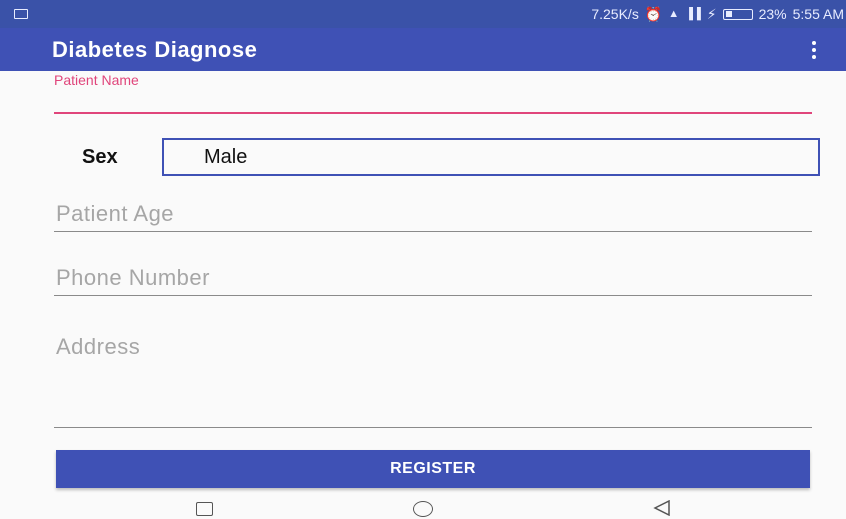  What do you see at coordinates (693, 14) in the screenshot?
I see `cell-signal-icon: ▐▐` at bounding box center [693, 14].